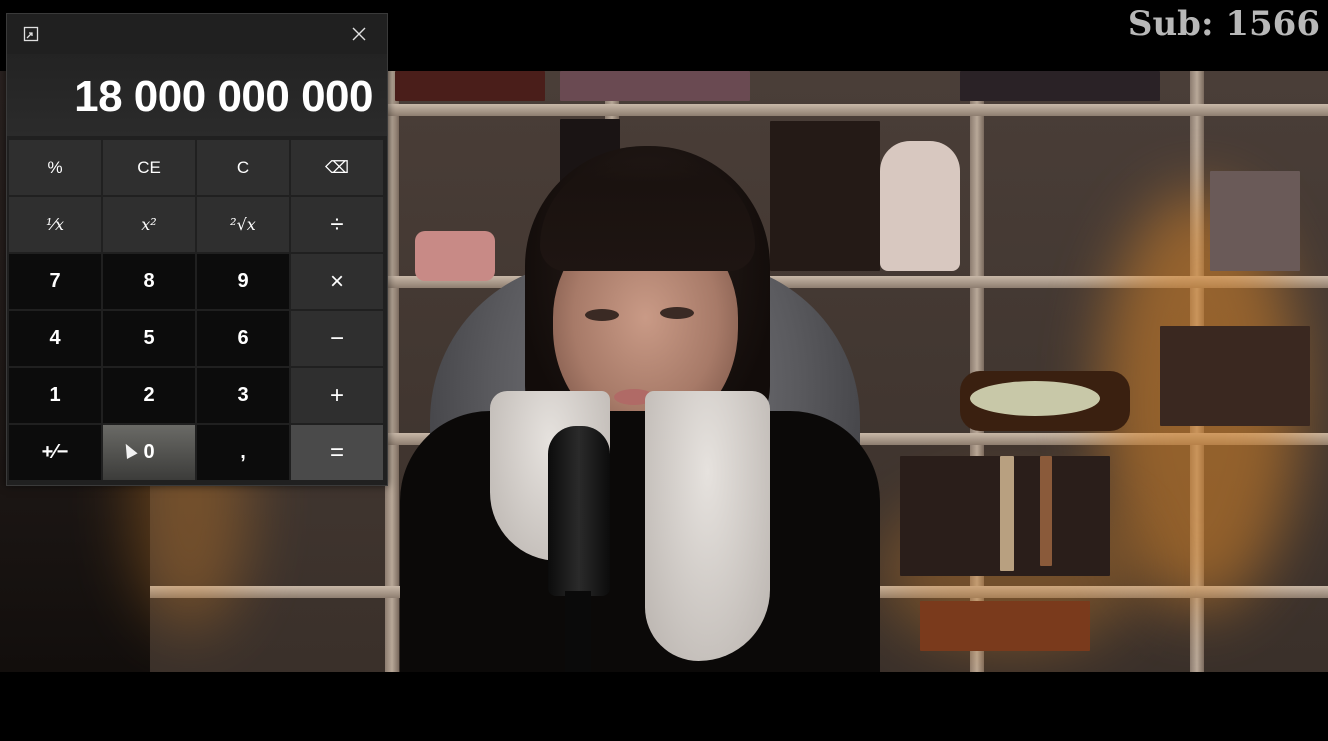 The image size is (1328, 741). What do you see at coordinates (640, 541) in the screenshot?
I see `person-body` at bounding box center [640, 541].